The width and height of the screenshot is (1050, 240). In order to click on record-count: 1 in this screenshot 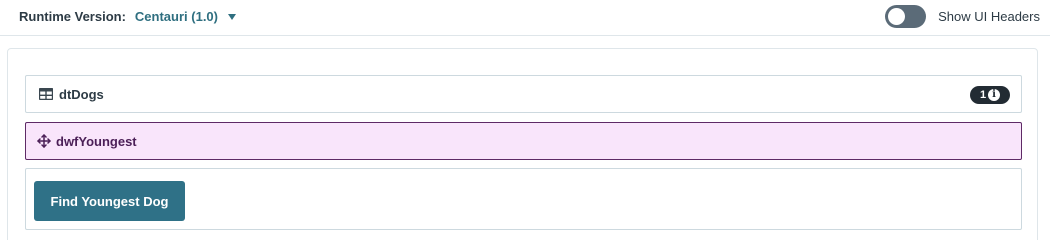, I will do `click(983, 95)`.